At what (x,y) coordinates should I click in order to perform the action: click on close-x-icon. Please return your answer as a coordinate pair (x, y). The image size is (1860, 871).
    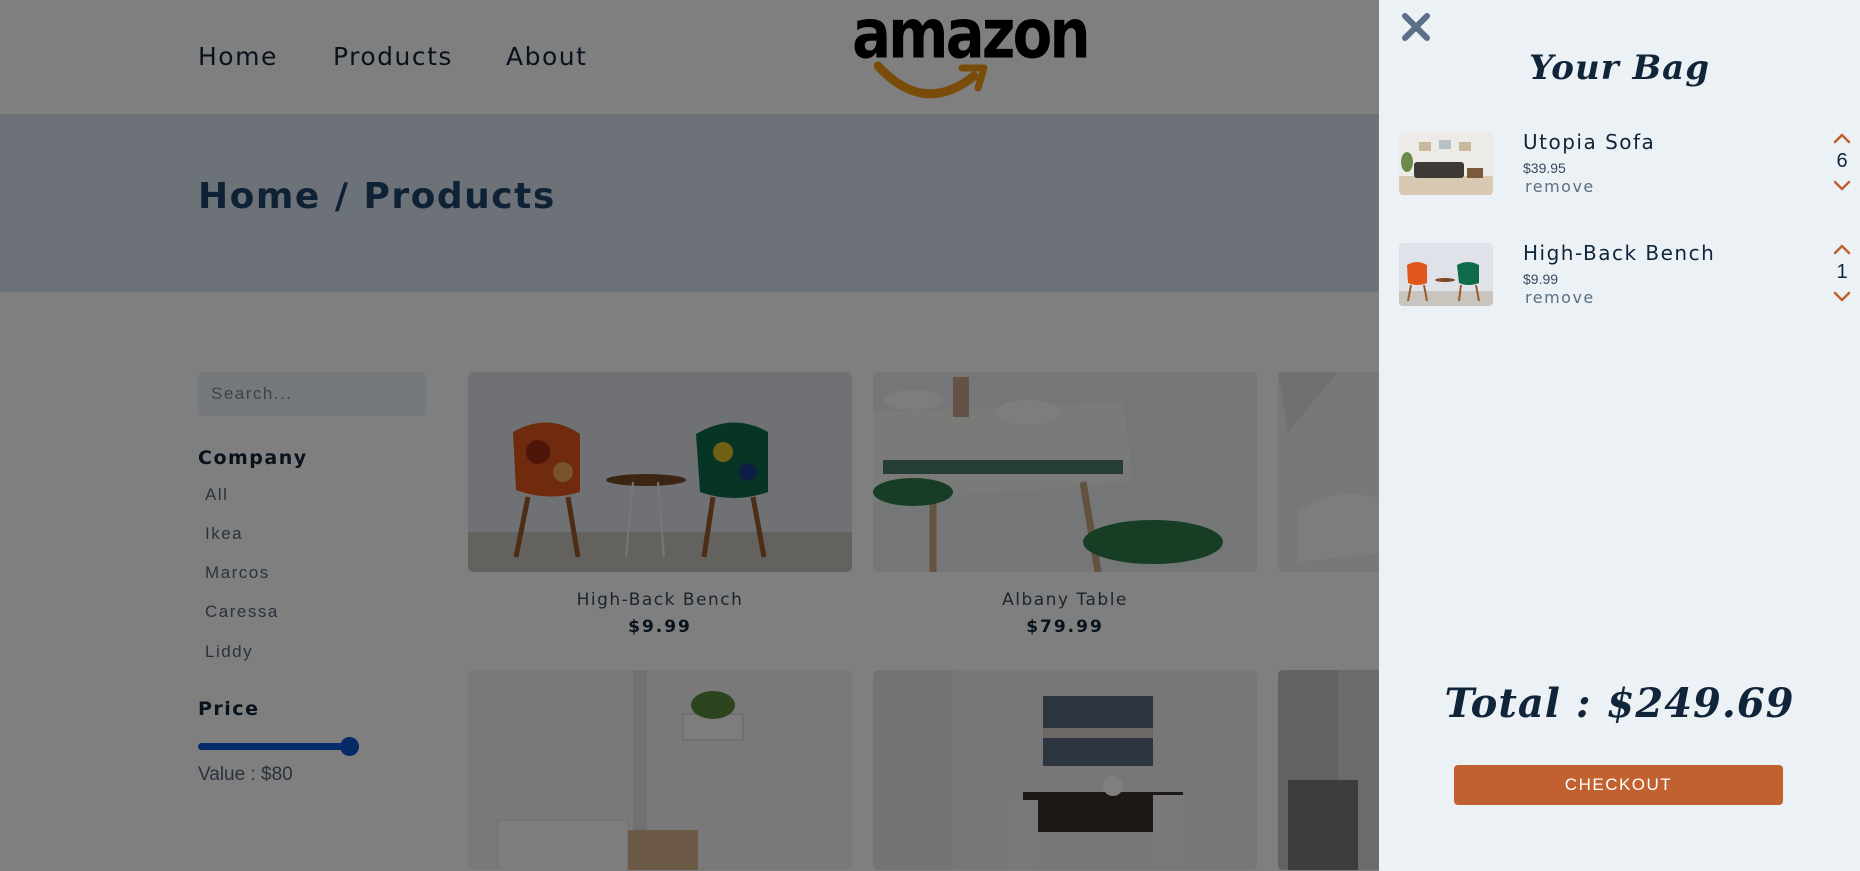
    Looking at the image, I should click on (1417, 28).